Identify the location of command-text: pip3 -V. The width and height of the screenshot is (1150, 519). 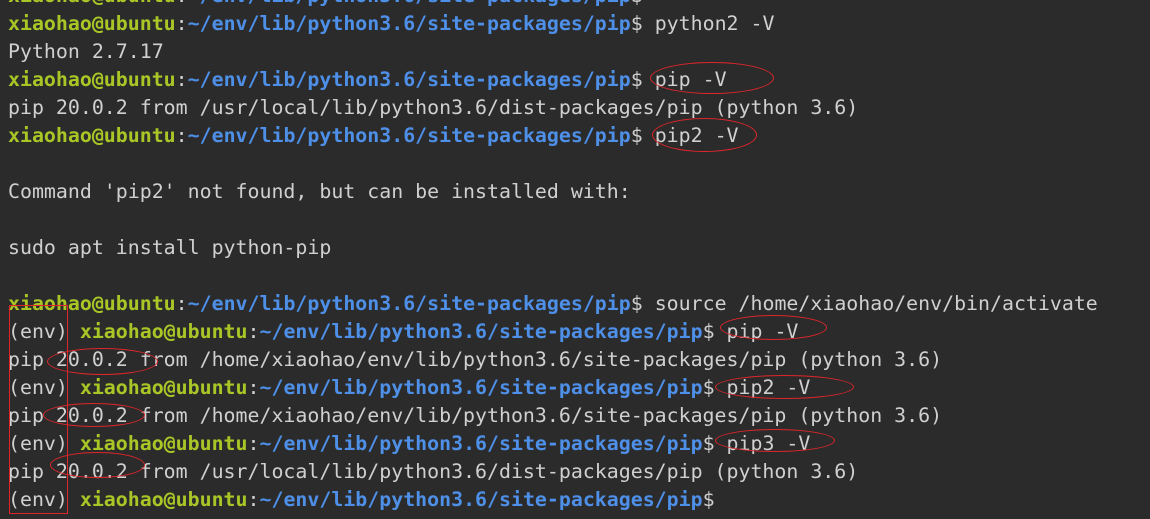
(768, 443).